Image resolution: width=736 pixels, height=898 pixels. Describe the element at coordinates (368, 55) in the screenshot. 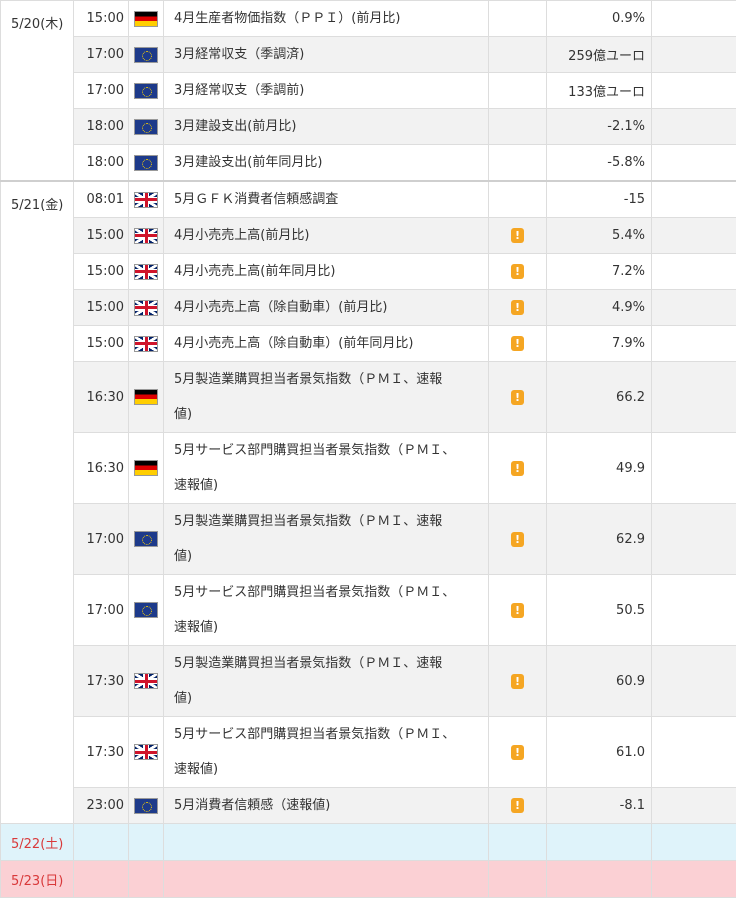

I see `calendar-event-row: 17:003月経常収支（季調済)259億ユーロ` at that location.